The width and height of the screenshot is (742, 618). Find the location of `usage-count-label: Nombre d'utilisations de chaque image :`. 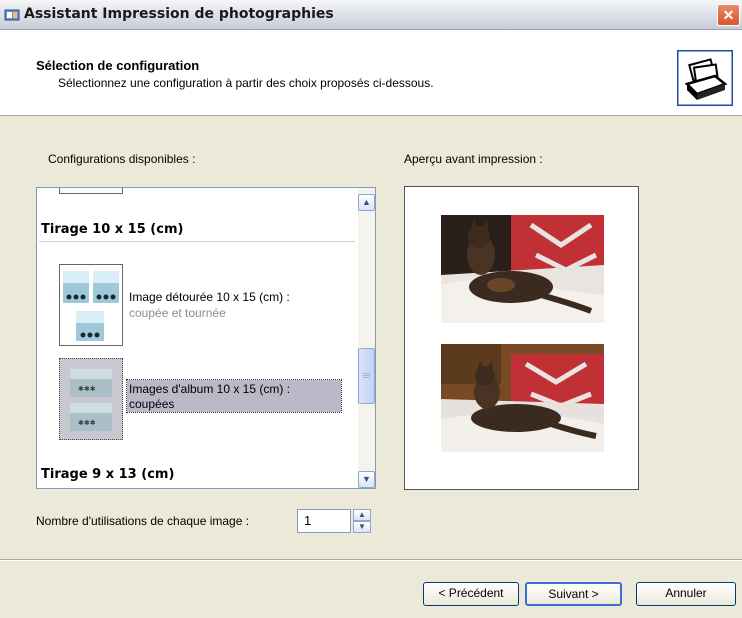

usage-count-label: Nombre d'utilisations de chaque image : is located at coordinates (143, 521).